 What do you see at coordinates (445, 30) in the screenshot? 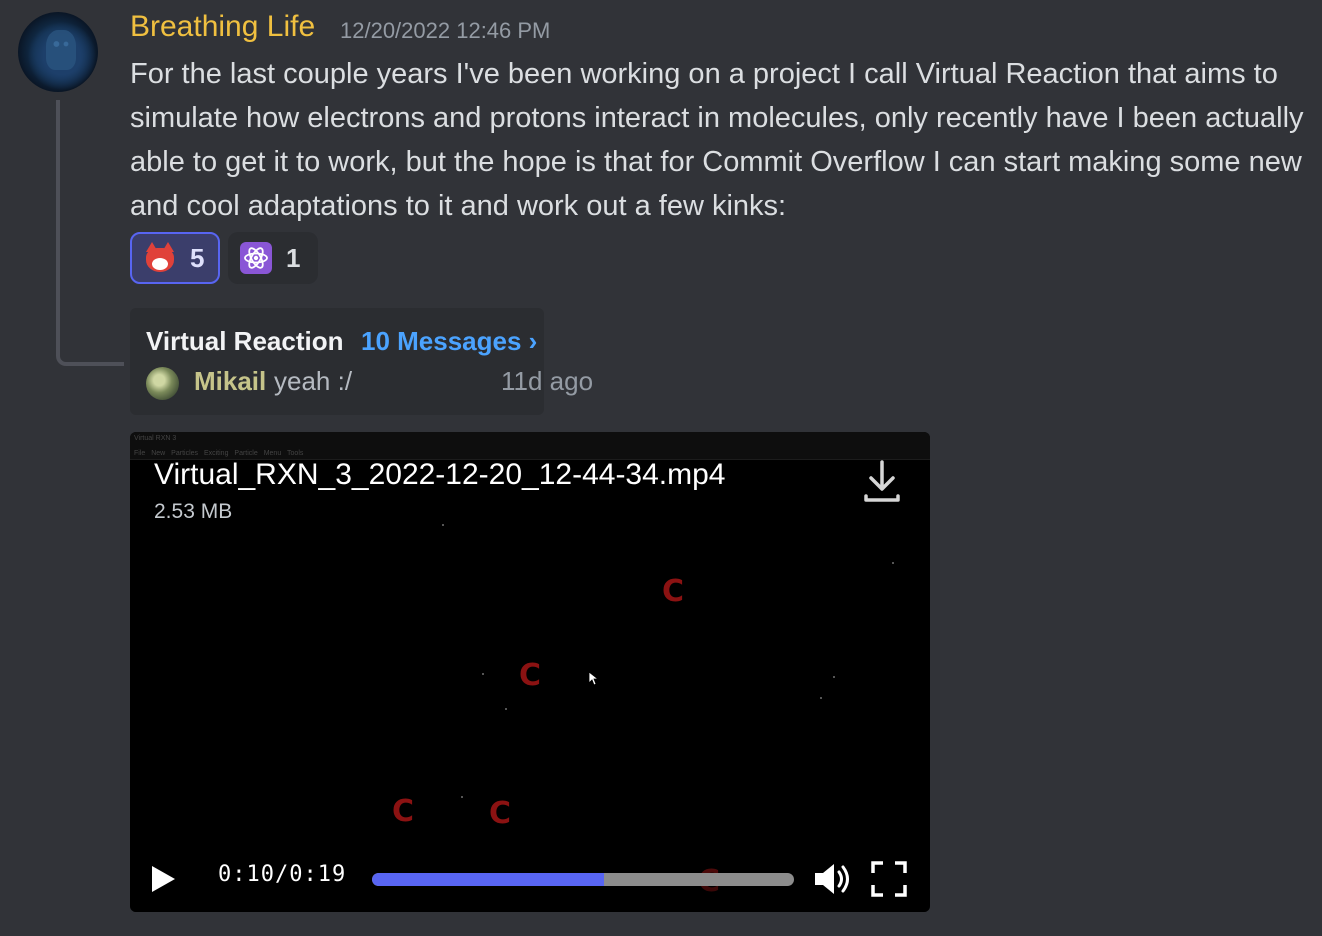
I see `message-timestamp: 12/20/2022 12:46 PM` at bounding box center [445, 30].